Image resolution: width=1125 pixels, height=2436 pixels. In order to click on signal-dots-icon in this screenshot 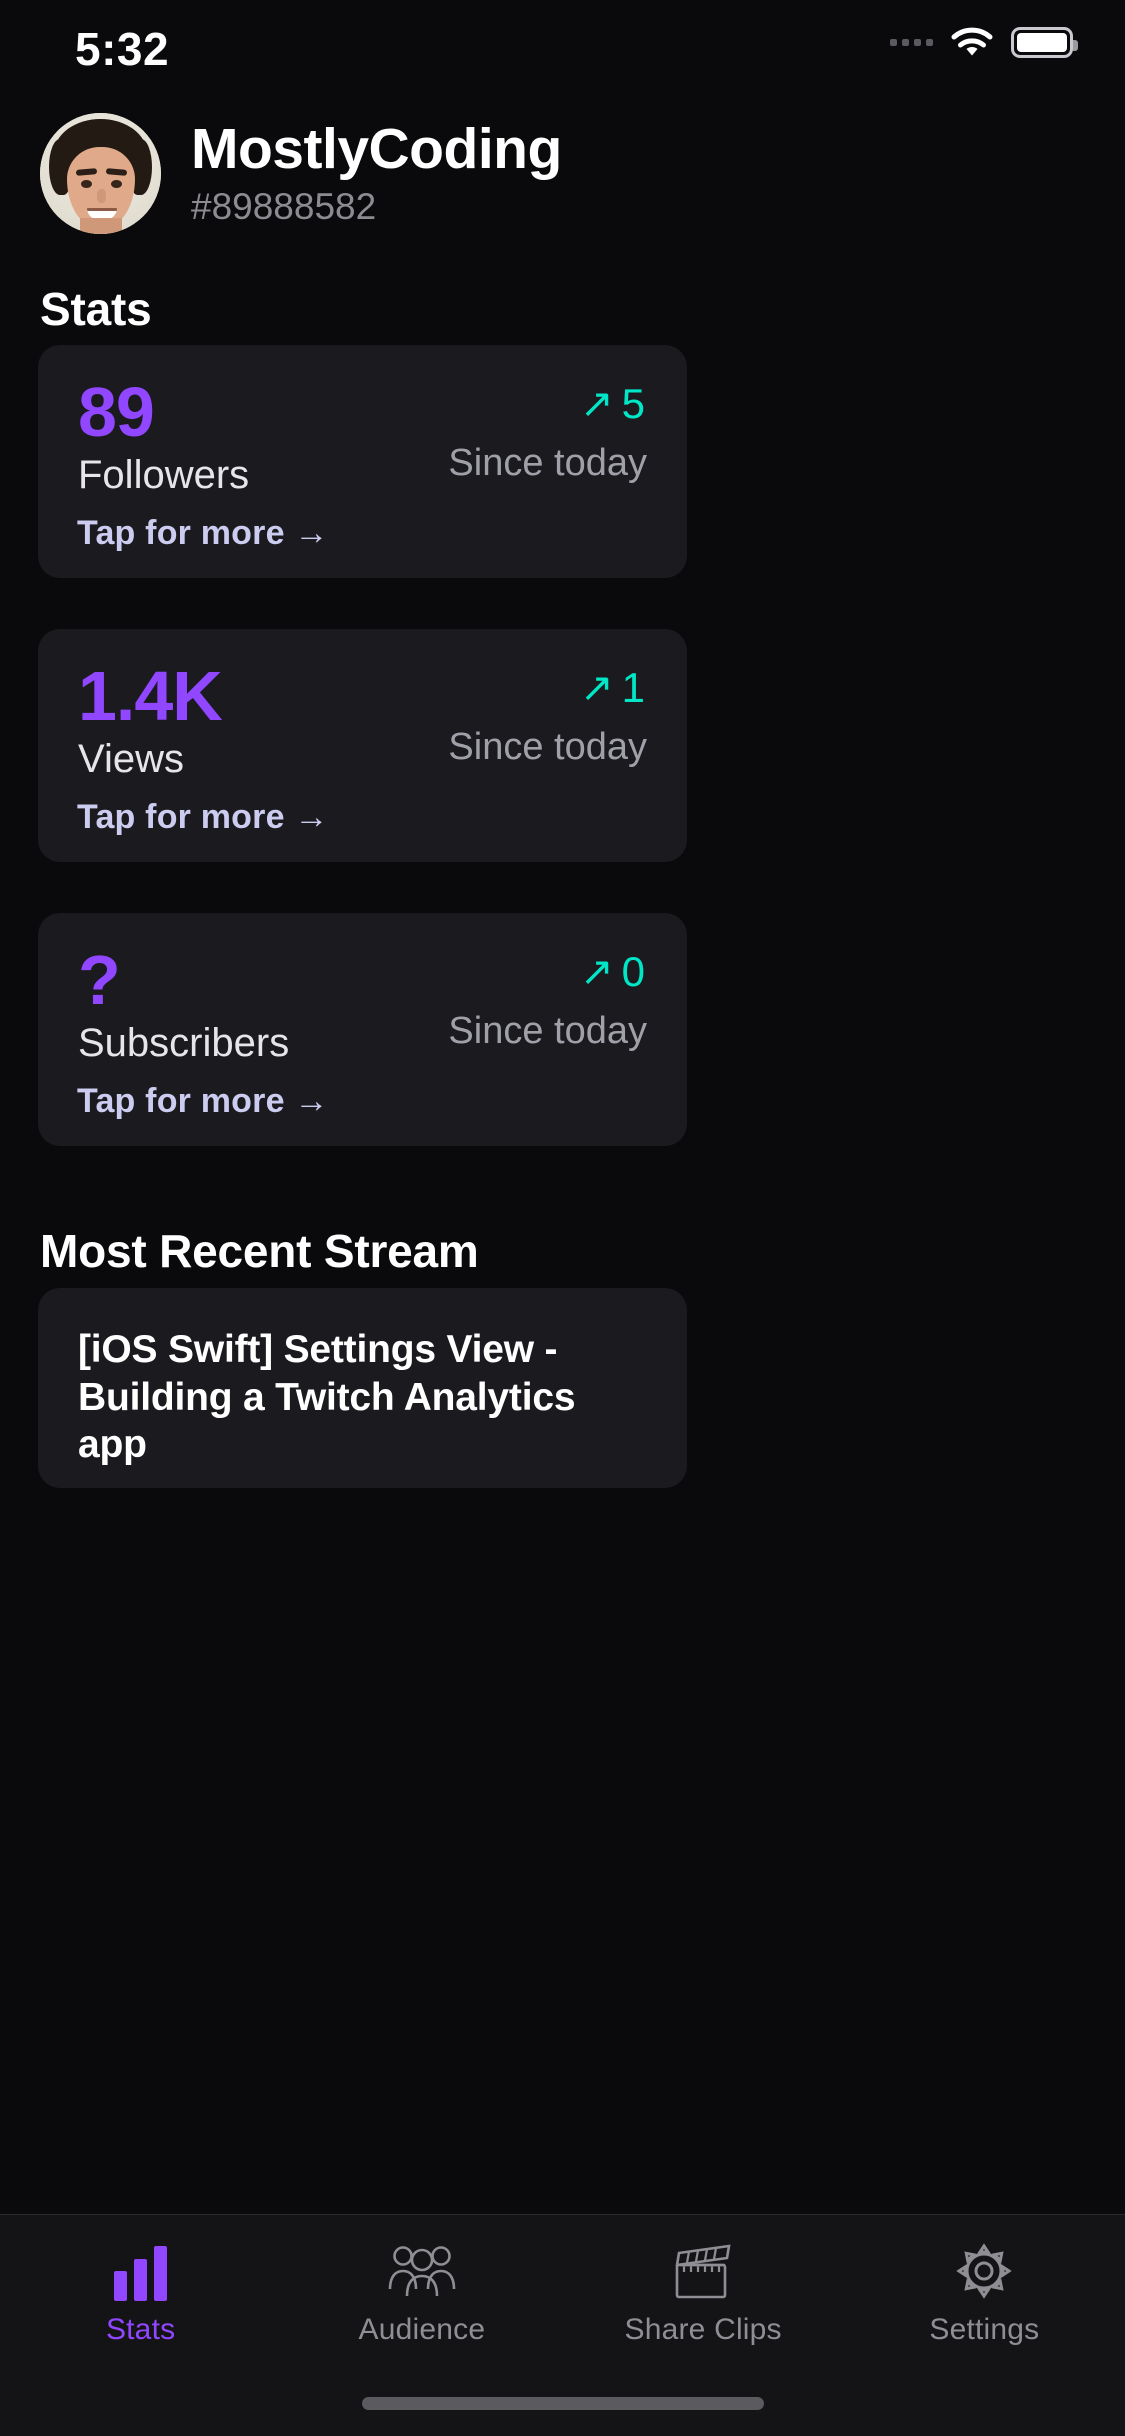, I will do `click(911, 42)`.